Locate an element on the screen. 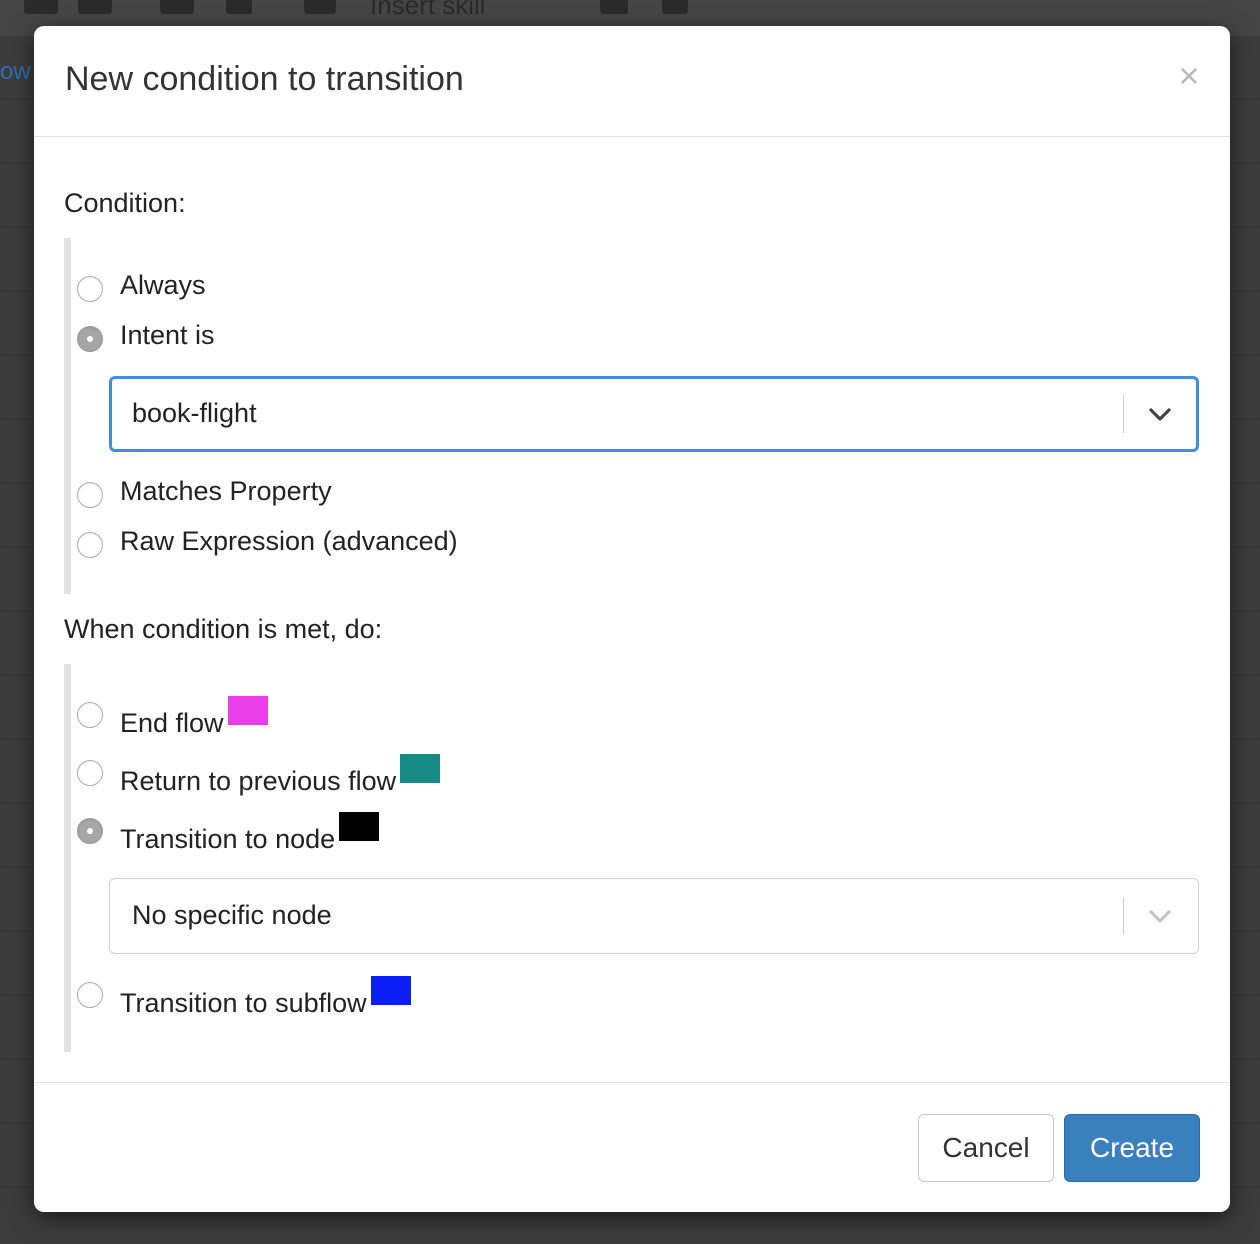  undo-icon is located at coordinates (41, 7).